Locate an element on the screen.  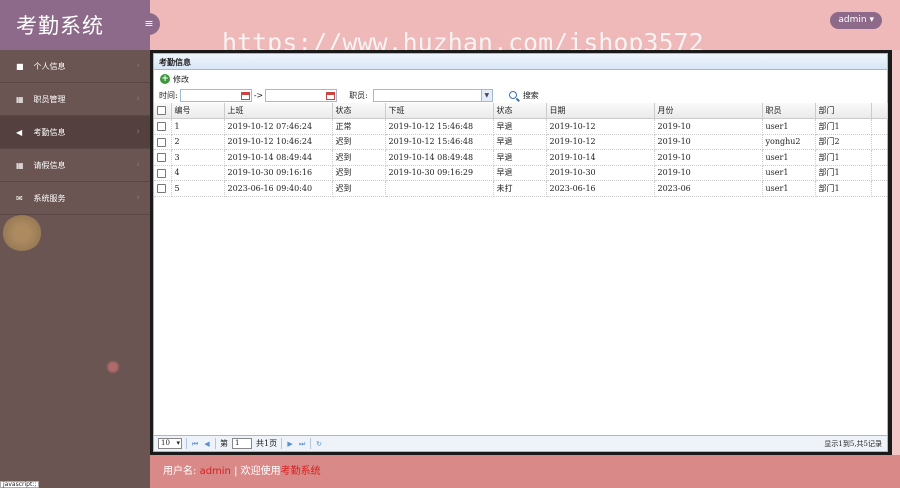
browser-status-bar: javascript:; is located at coordinates (20, 484).